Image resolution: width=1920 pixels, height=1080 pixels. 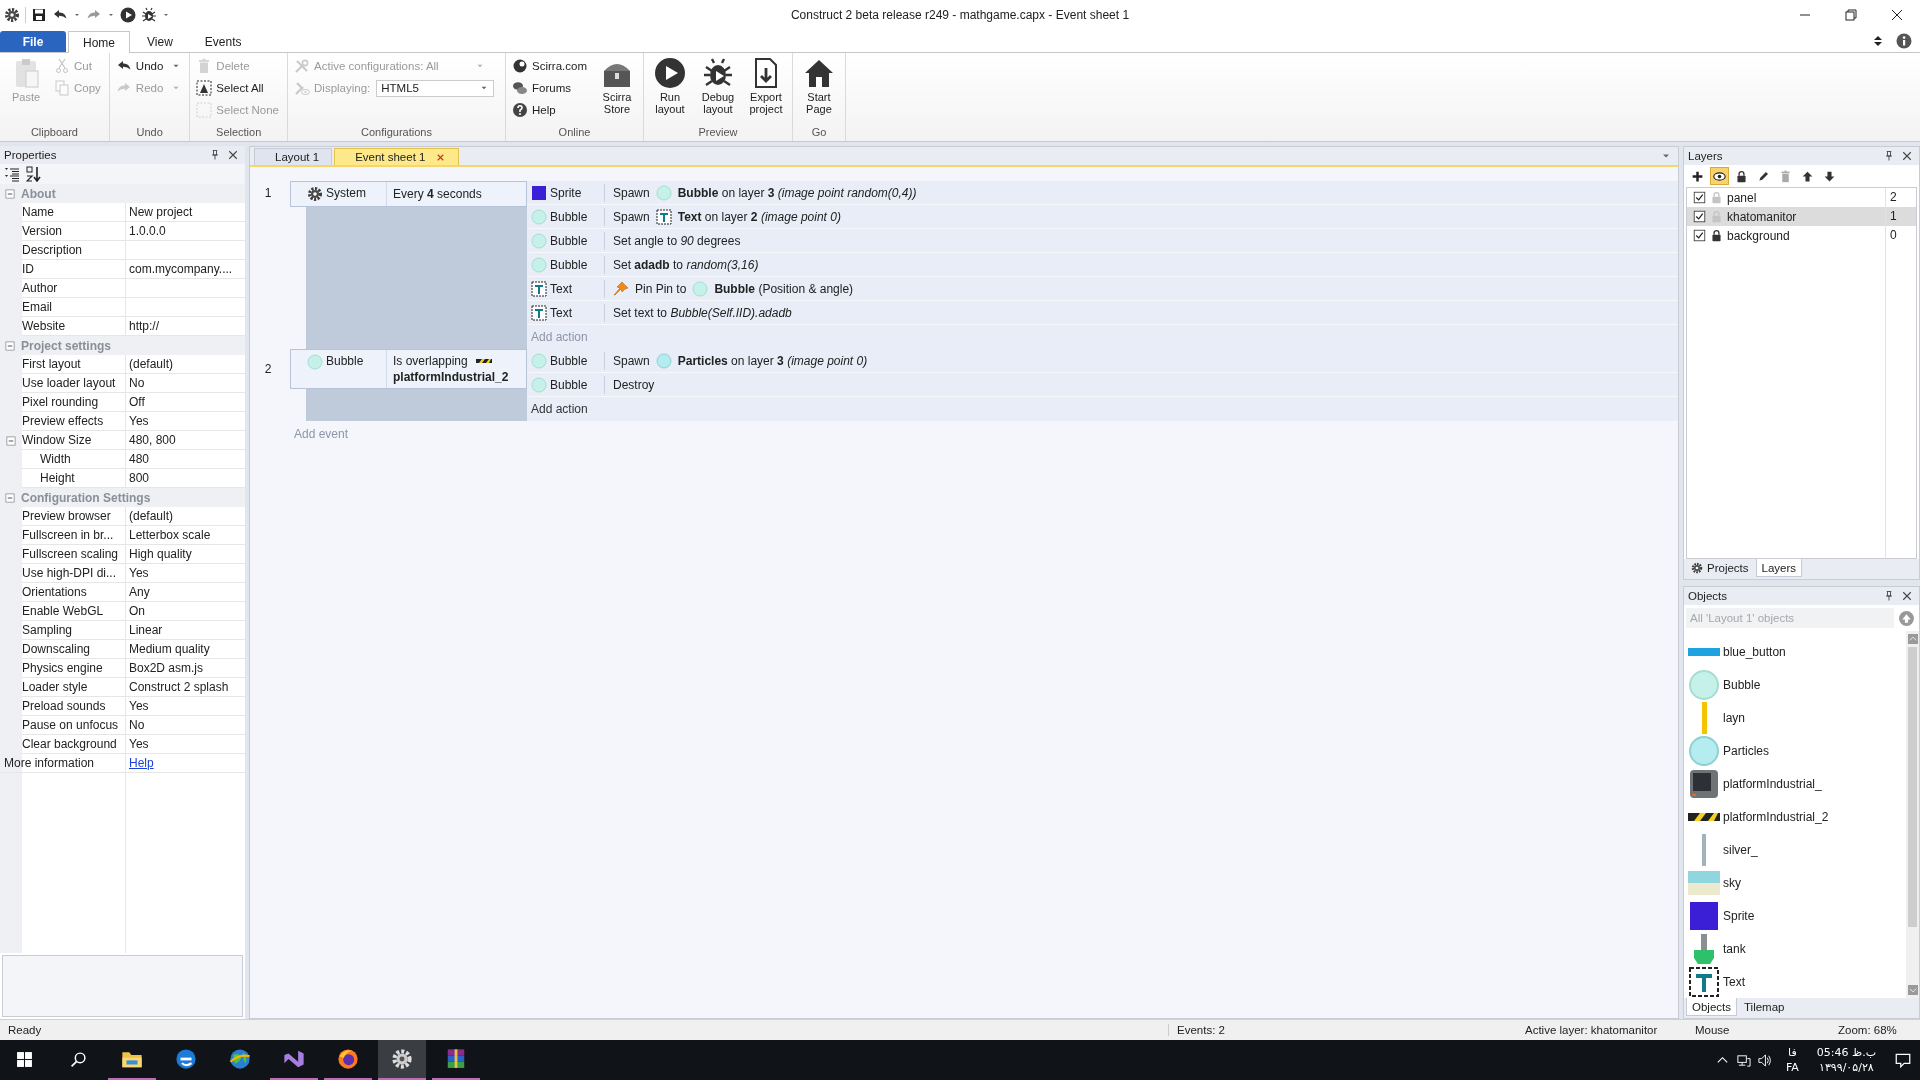 What do you see at coordinates (1790, 618) in the screenshot?
I see `filter-field: All 'Layout 1' objects` at bounding box center [1790, 618].